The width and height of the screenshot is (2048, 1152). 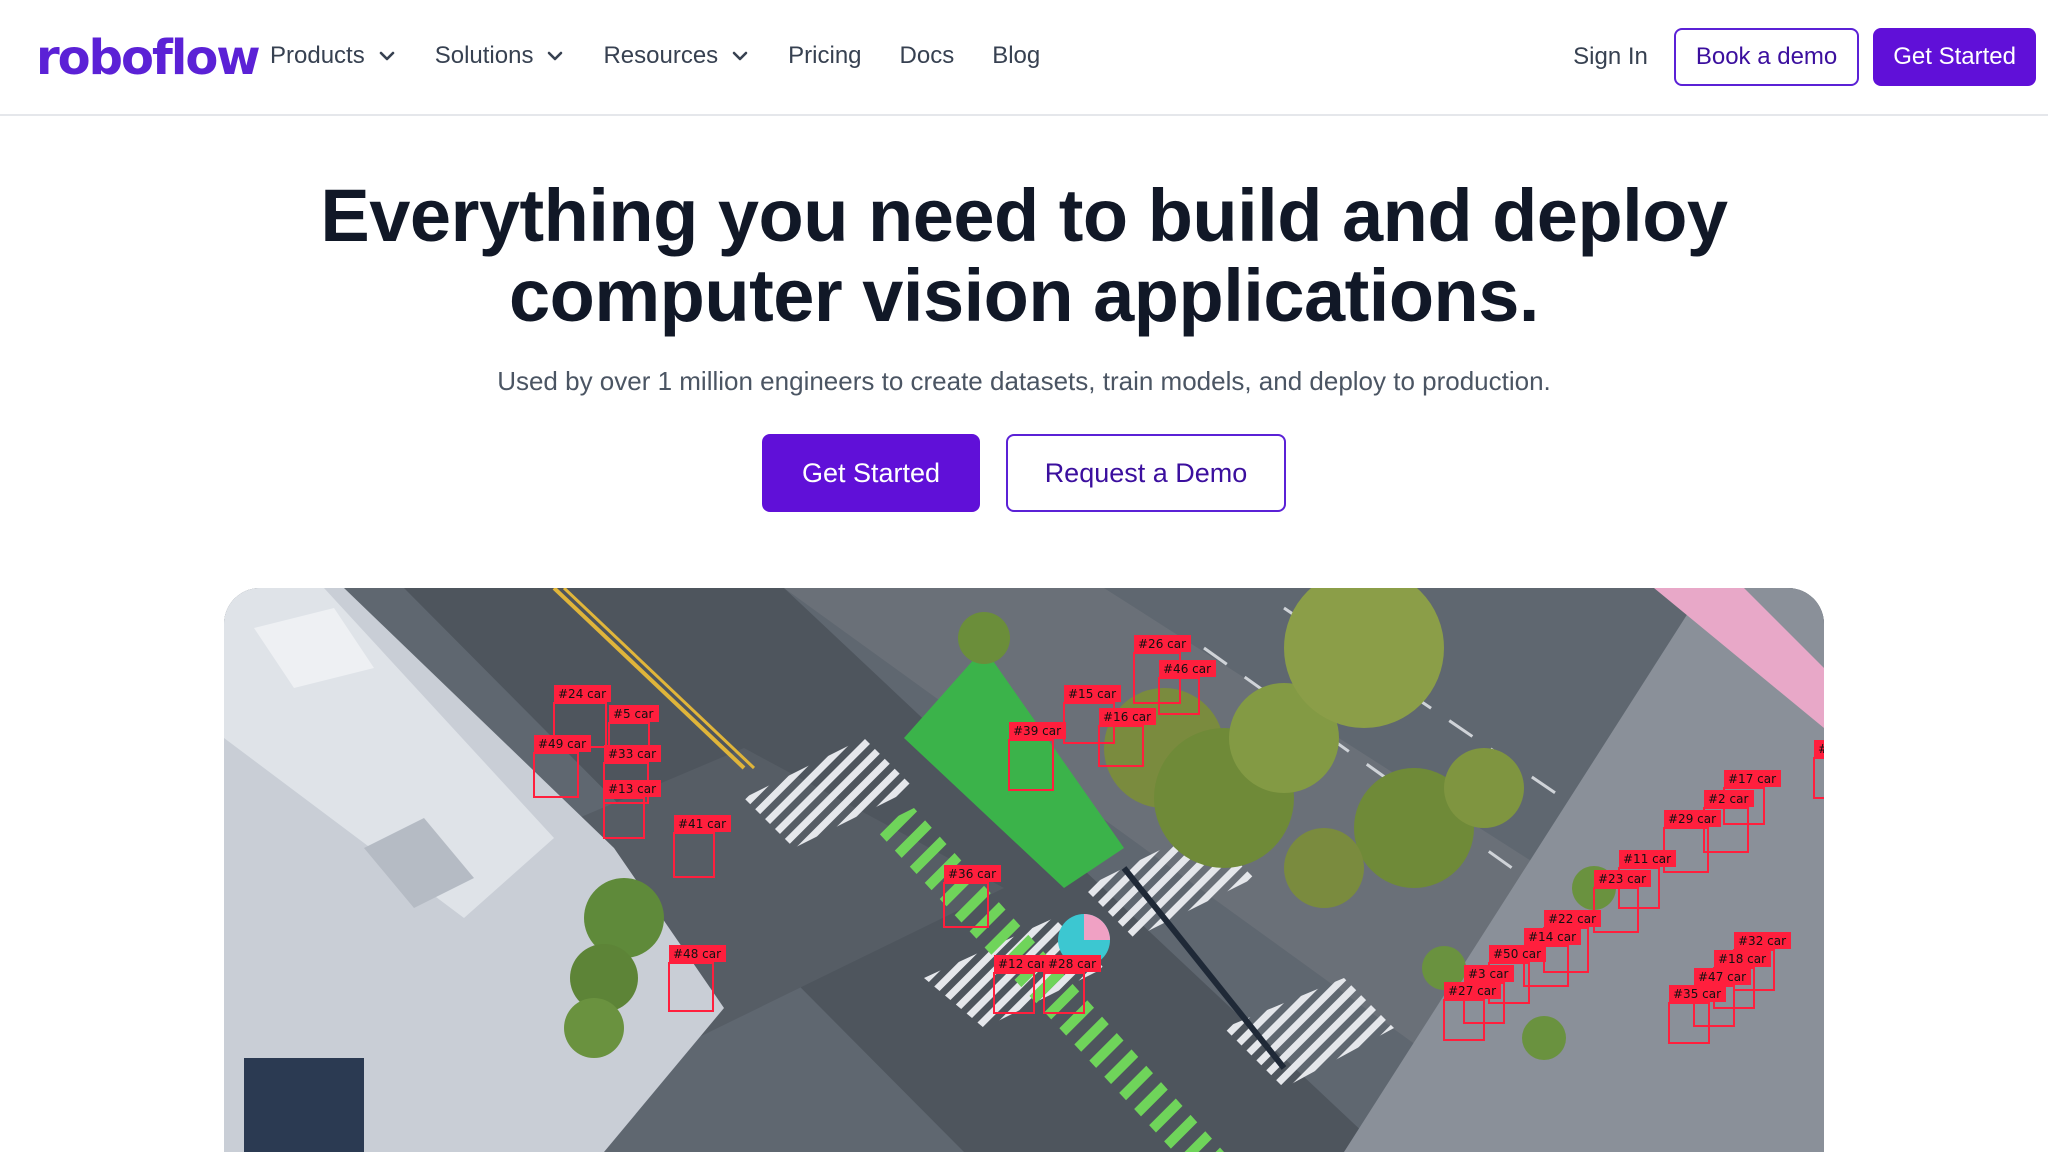 I want to click on detection-label: #13 car, so click(x=632, y=789).